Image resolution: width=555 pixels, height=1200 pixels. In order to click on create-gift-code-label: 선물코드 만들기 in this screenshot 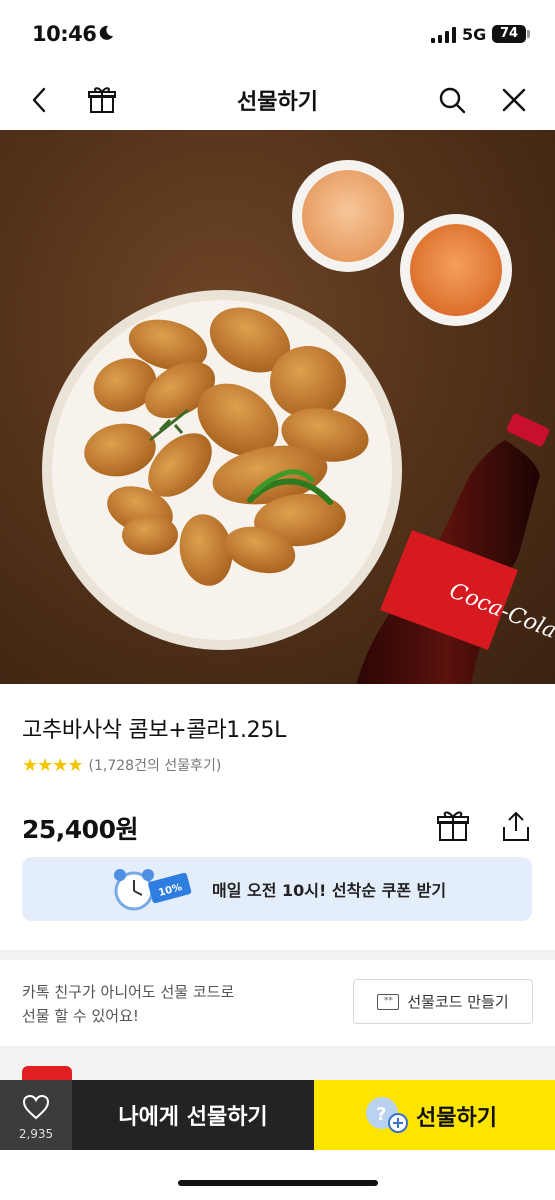, I will do `click(458, 1002)`.